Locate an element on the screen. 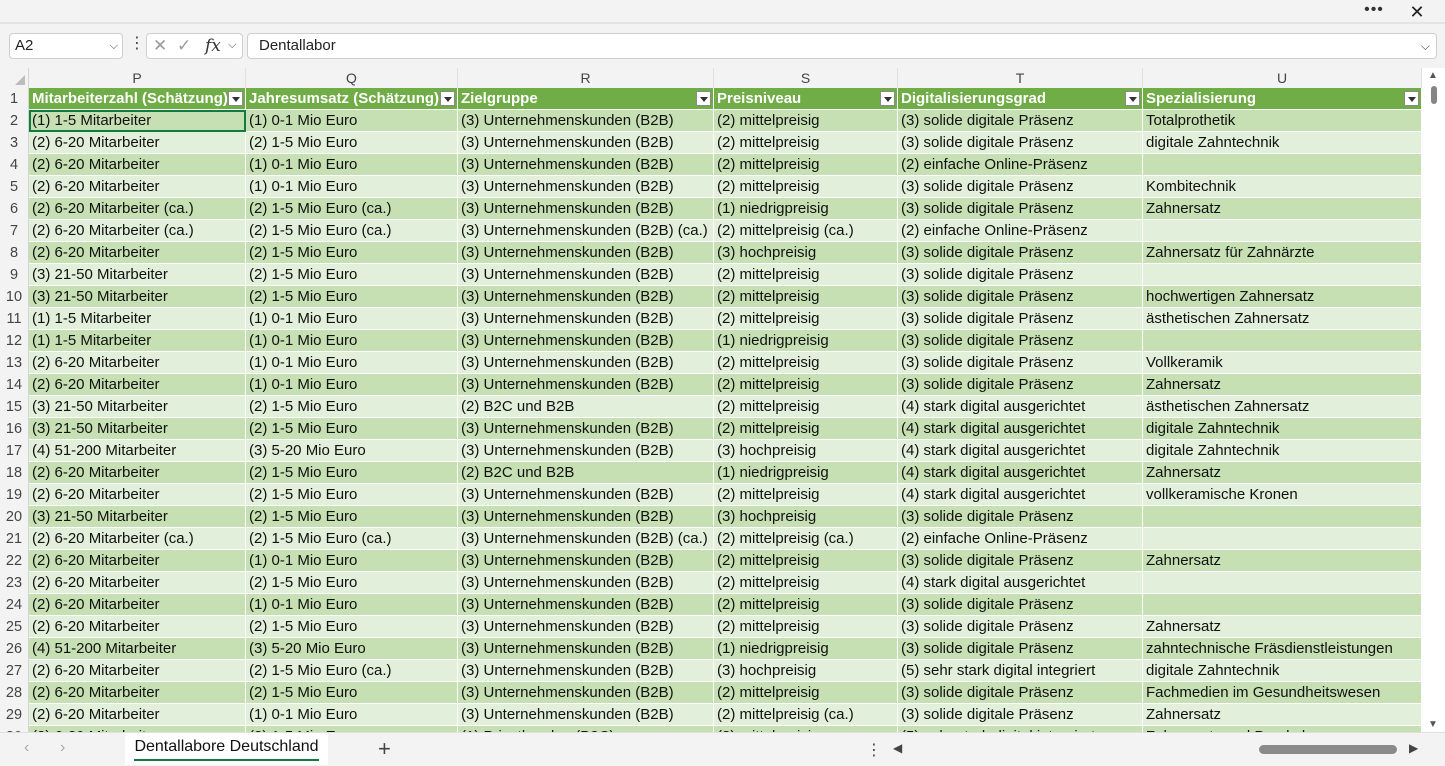  row-header: 12 is located at coordinates (14, 341).